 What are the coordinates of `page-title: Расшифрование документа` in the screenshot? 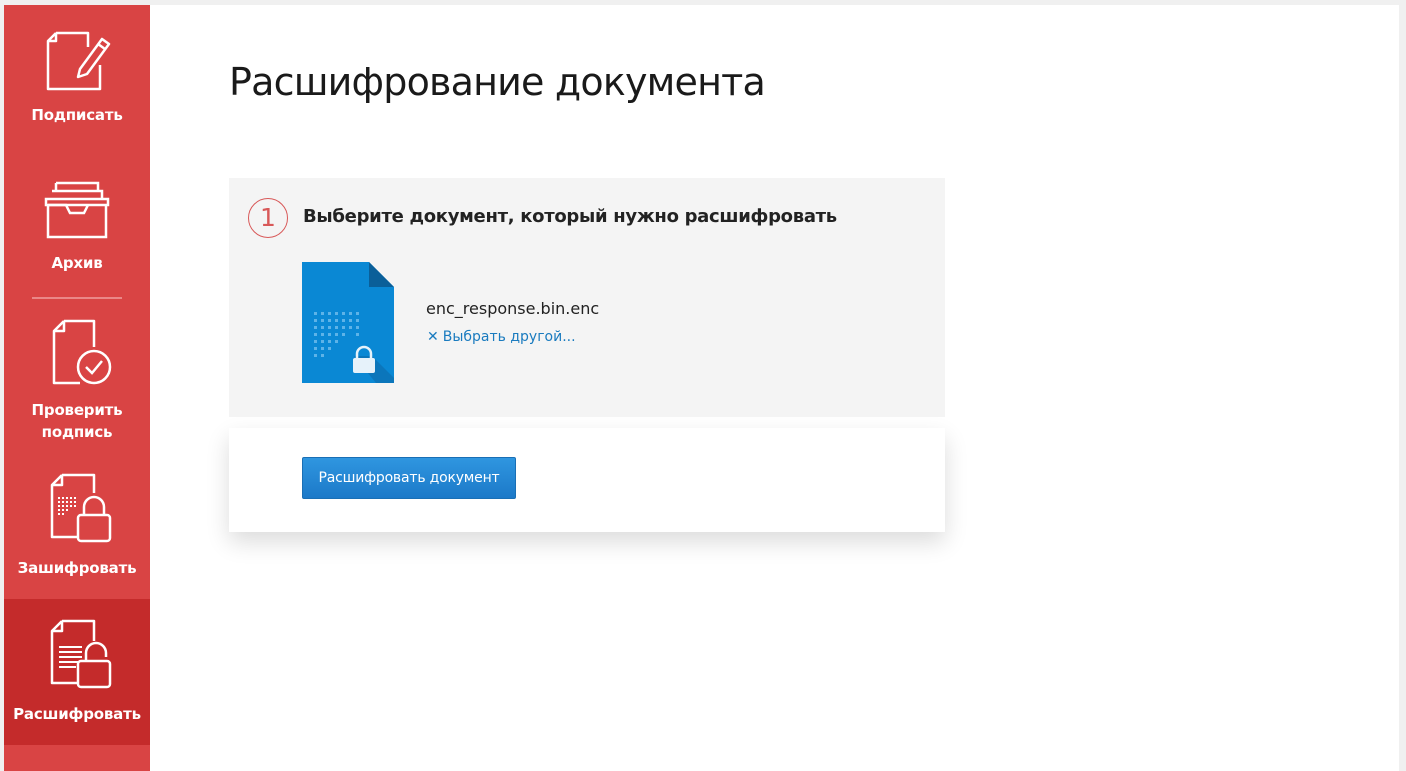 It's located at (497, 82).